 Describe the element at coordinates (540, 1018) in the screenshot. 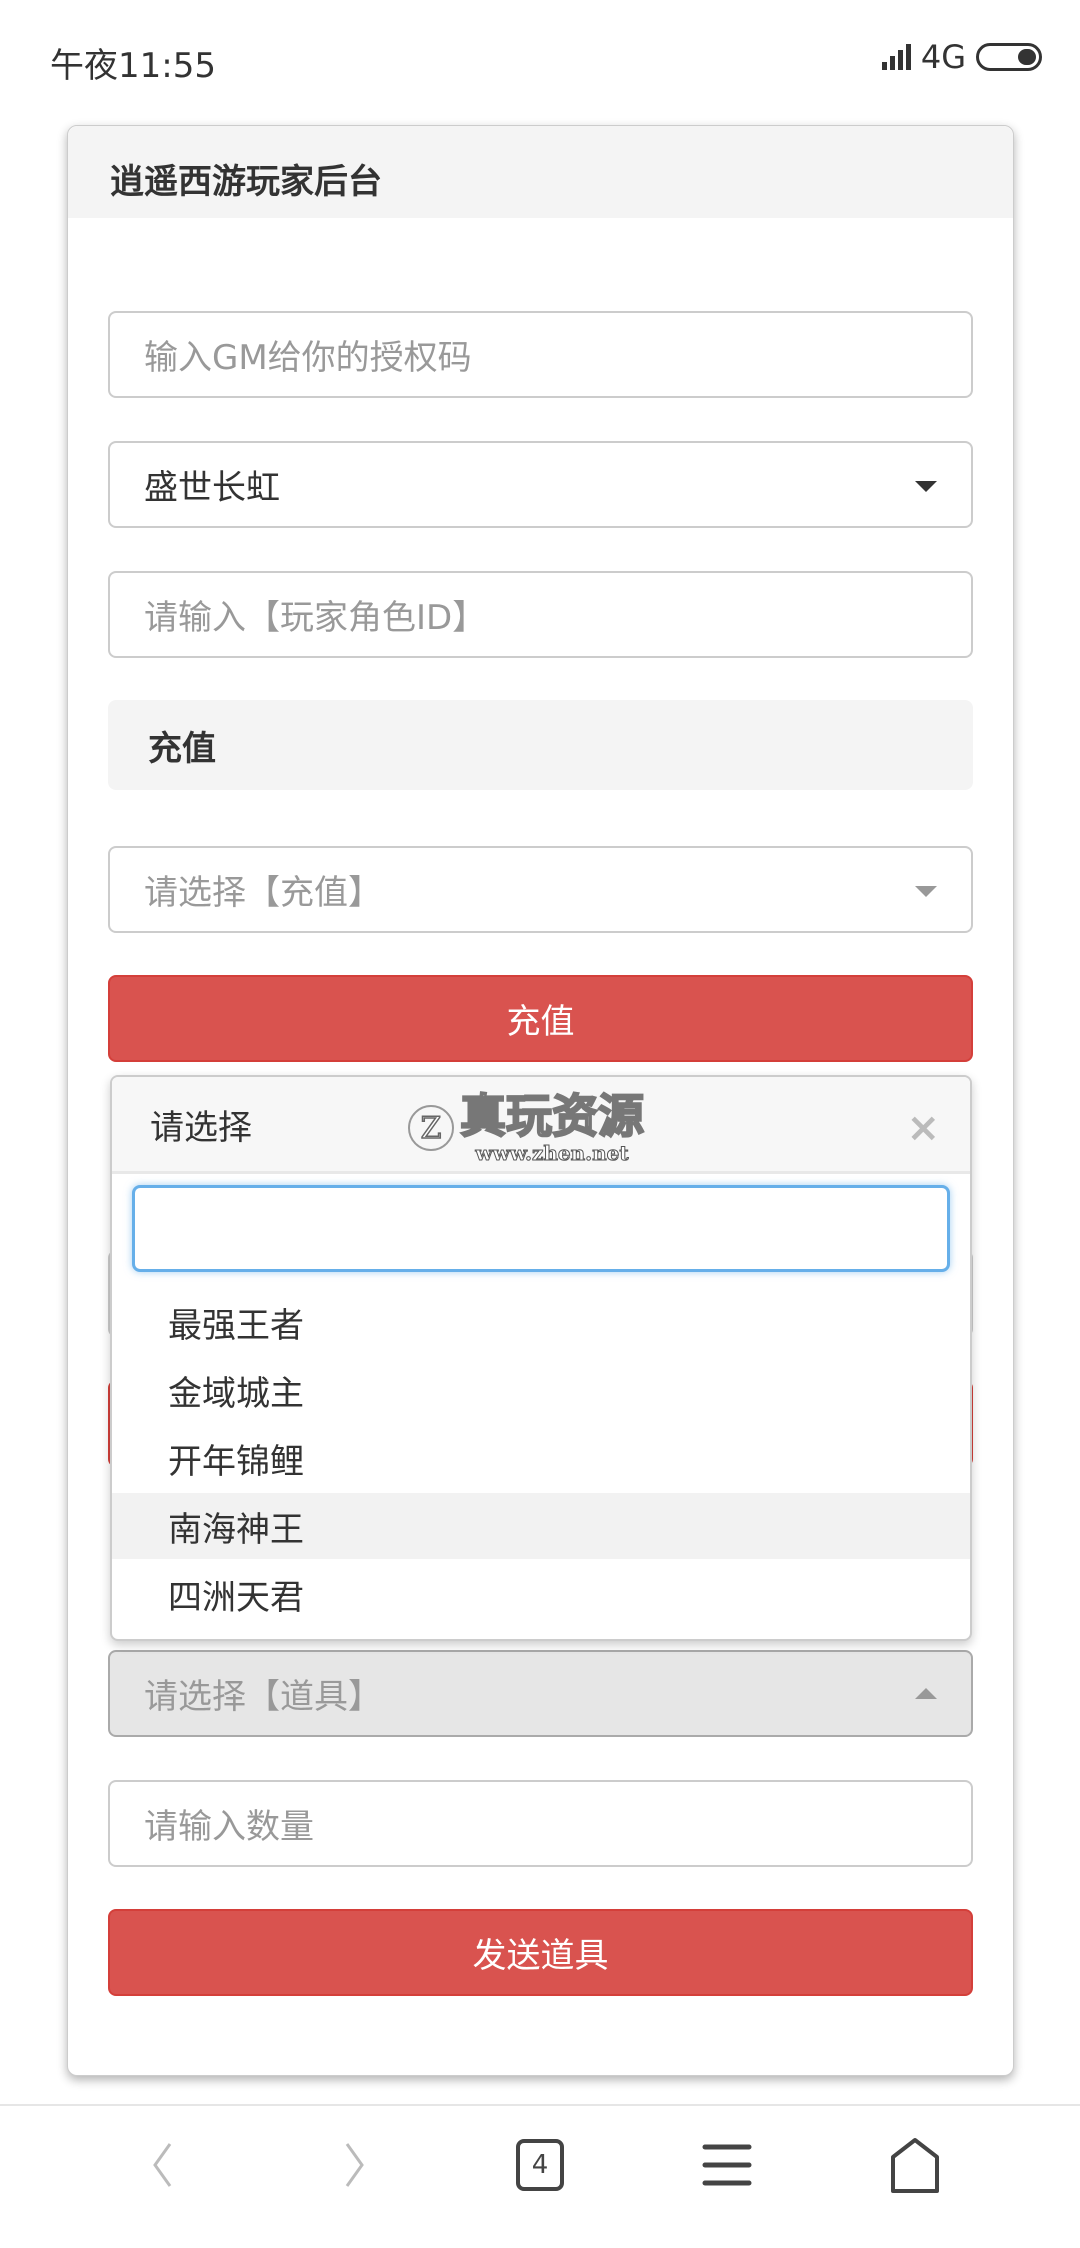

I see `recharge-button: 充值` at that location.